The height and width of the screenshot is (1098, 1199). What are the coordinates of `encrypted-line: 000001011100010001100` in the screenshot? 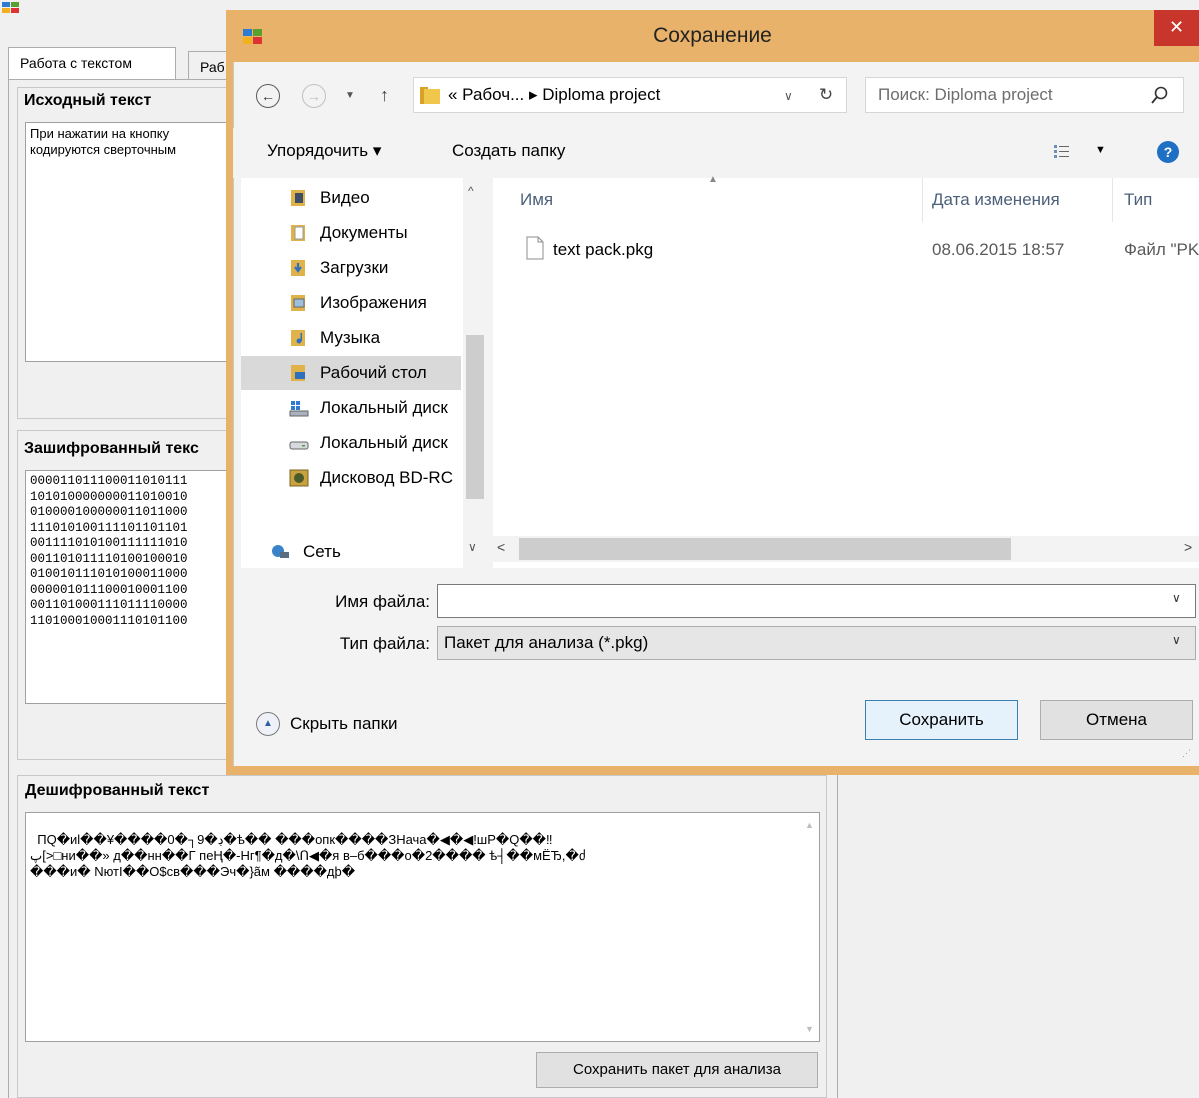 It's located at (109, 589).